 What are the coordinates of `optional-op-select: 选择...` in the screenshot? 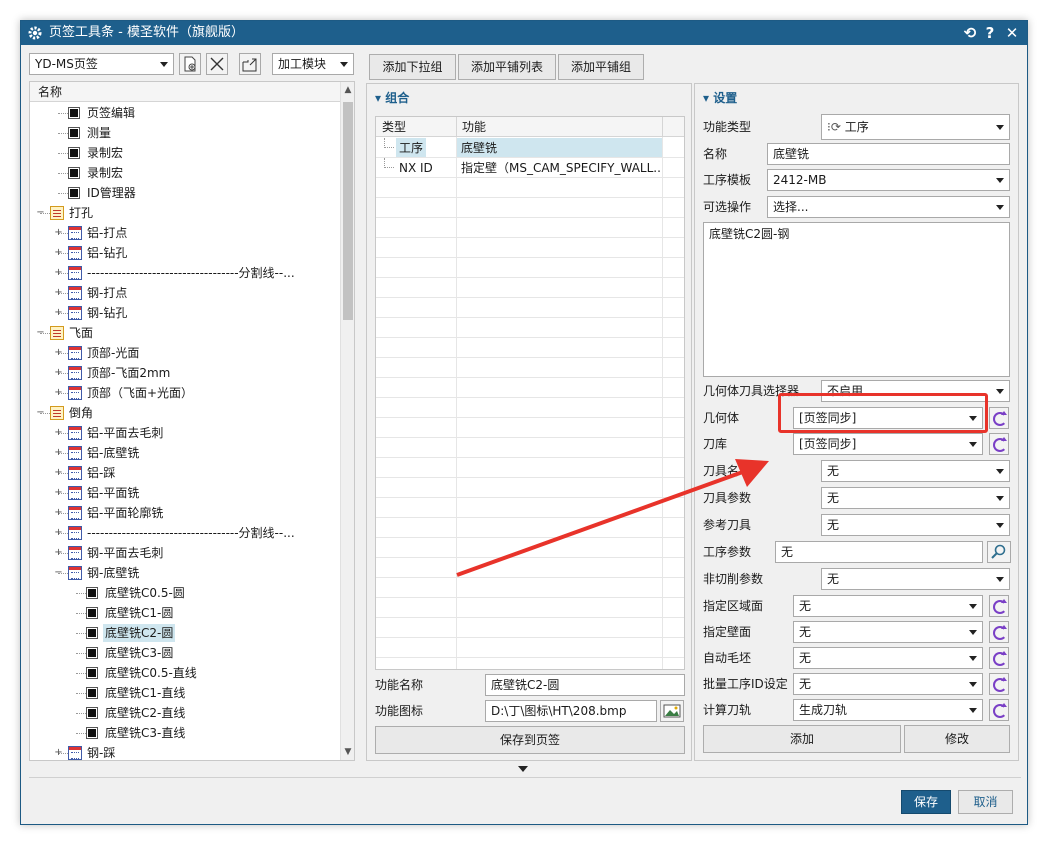 It's located at (888, 207).